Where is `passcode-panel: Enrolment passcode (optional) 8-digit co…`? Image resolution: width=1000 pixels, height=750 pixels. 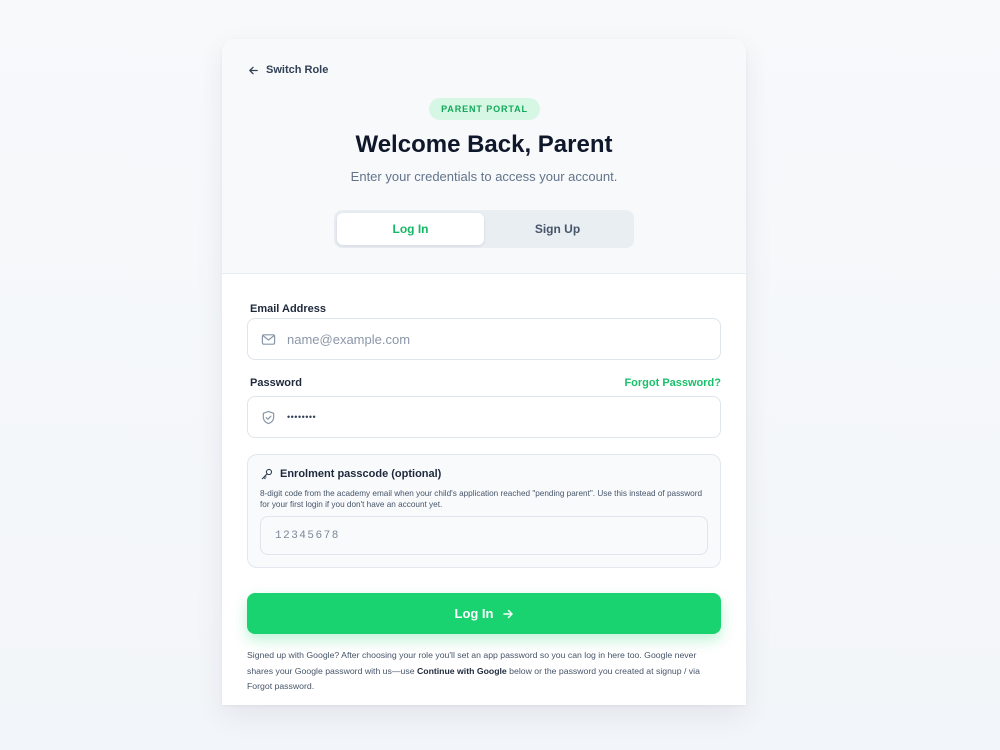 passcode-panel: Enrolment passcode (optional) 8-digit co… is located at coordinates (484, 511).